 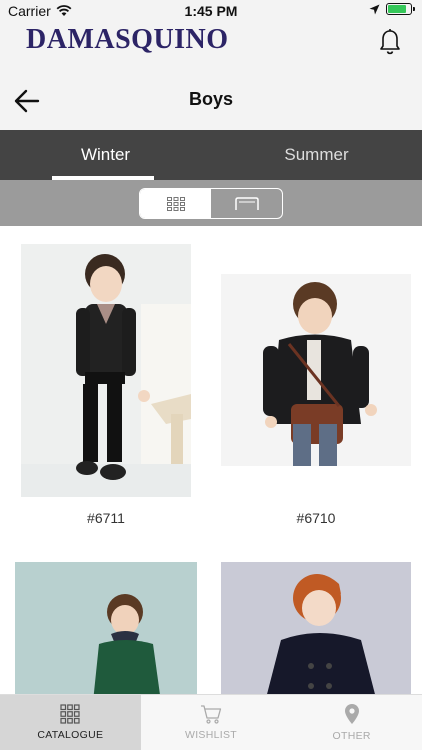 I want to click on season-tabs: Winter Summer, so click(x=211, y=155).